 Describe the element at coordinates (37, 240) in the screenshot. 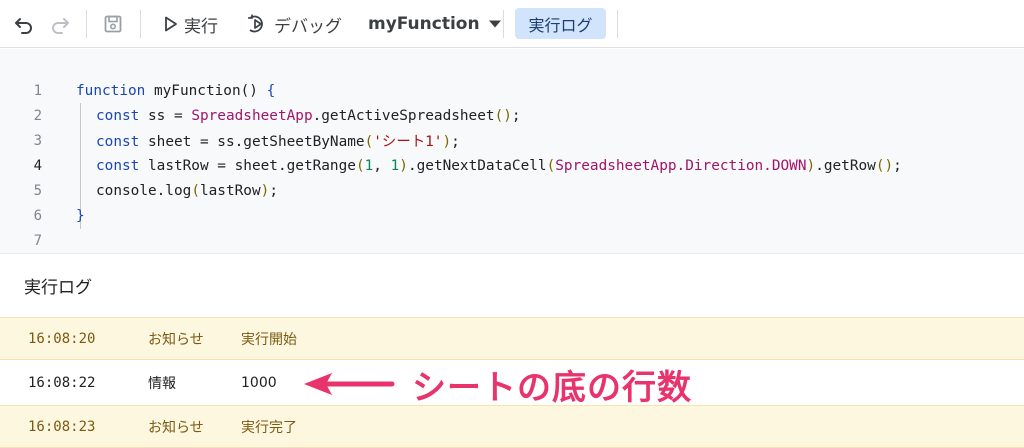

I see `line-number: 7` at that location.